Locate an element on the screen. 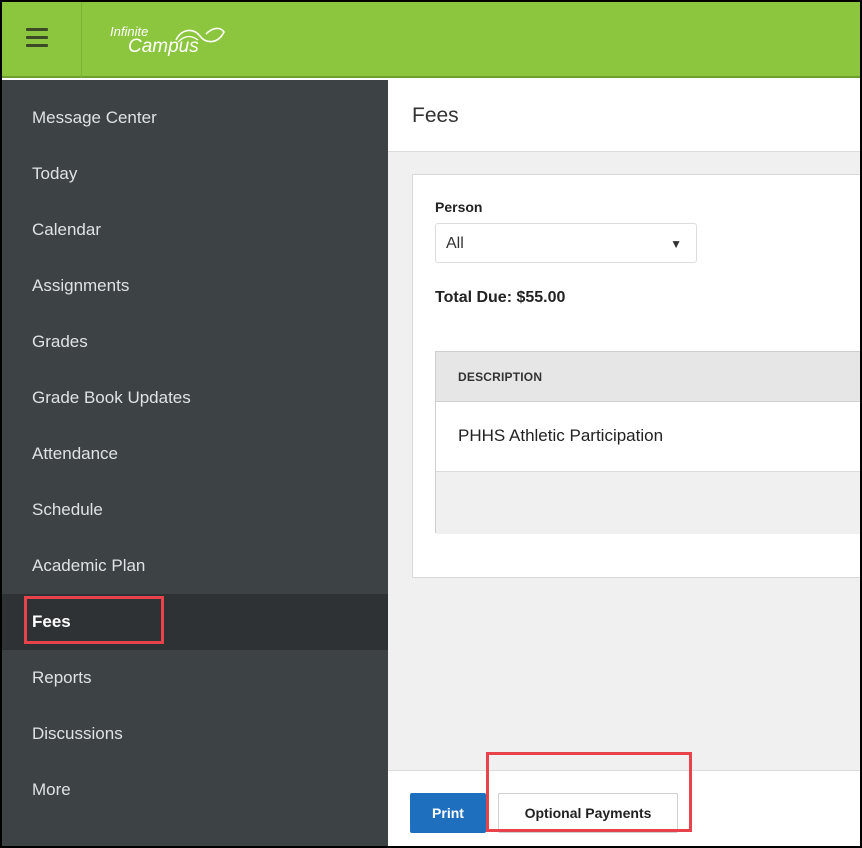  sidebar-item-label: Message Center is located at coordinates (94, 117).